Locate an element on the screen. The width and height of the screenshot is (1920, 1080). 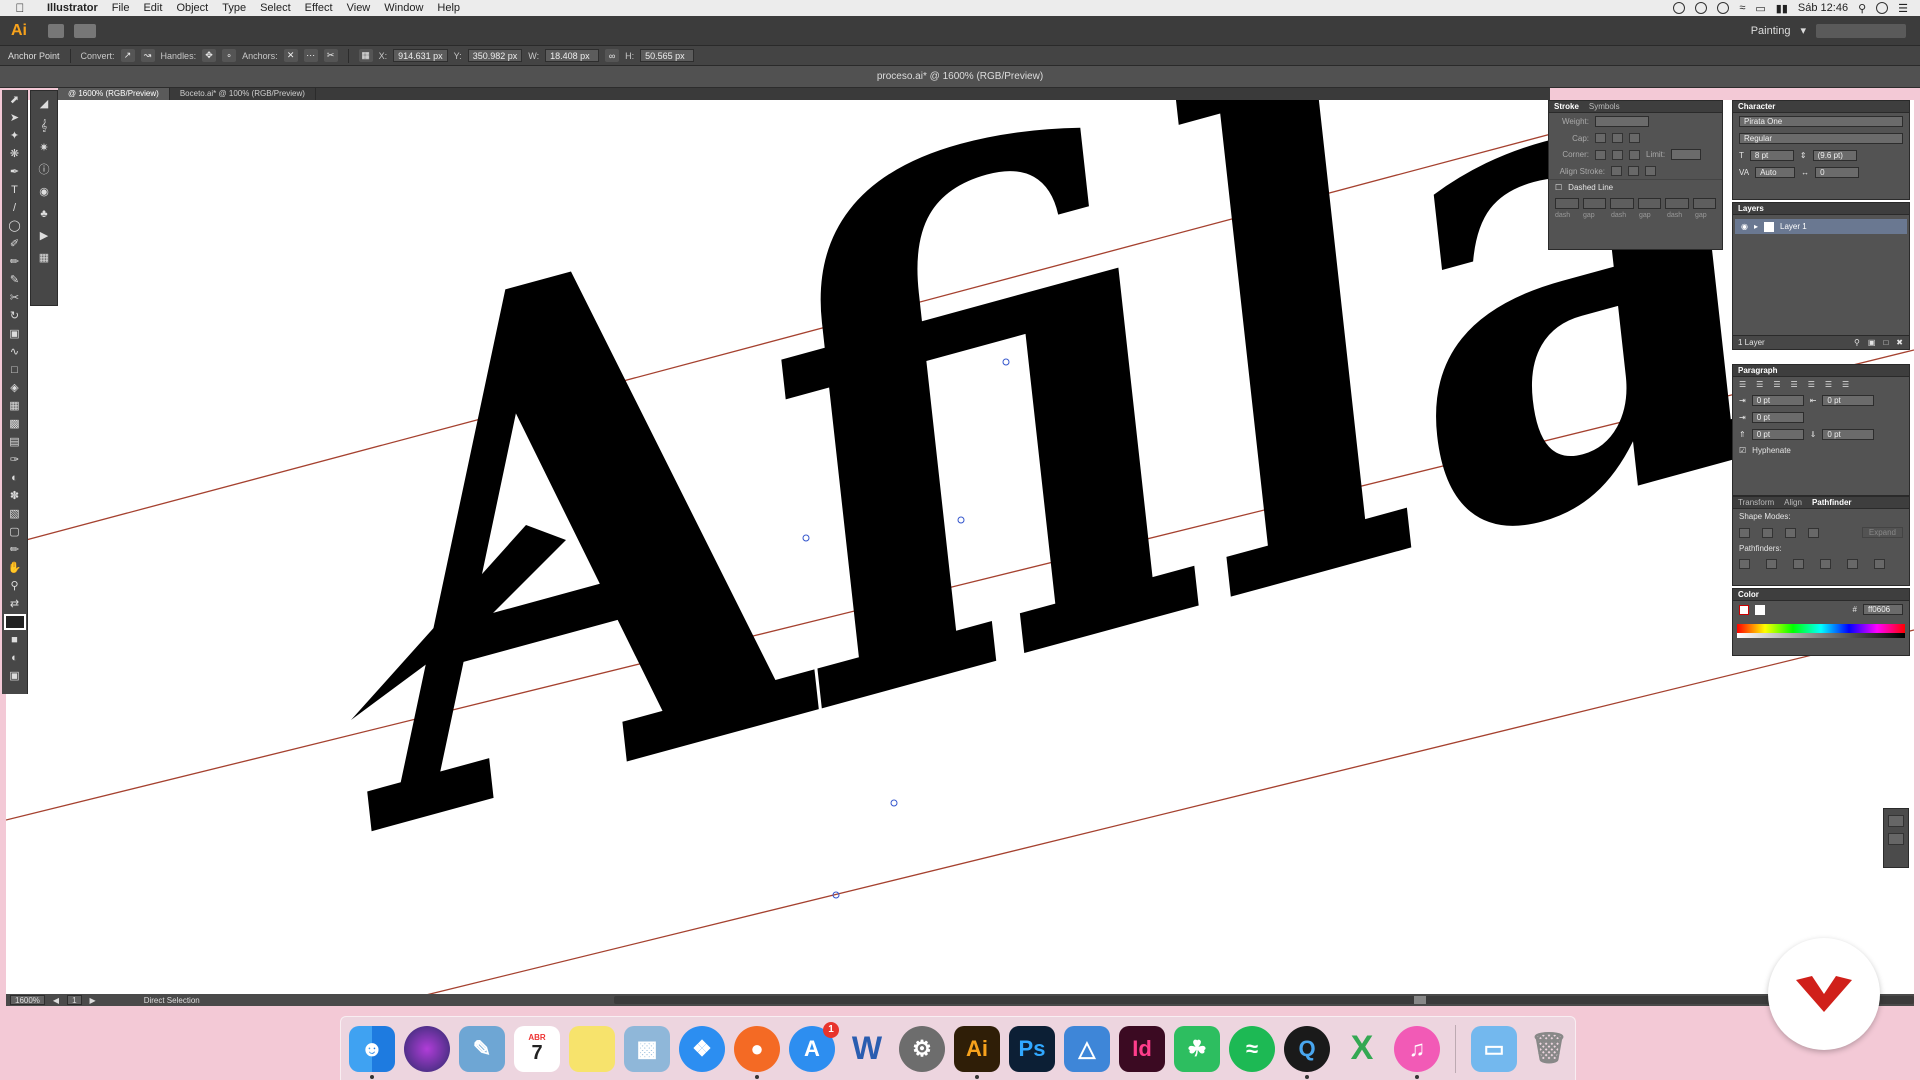
wifi-icon: ≈ is located at coordinates (1742, 8).